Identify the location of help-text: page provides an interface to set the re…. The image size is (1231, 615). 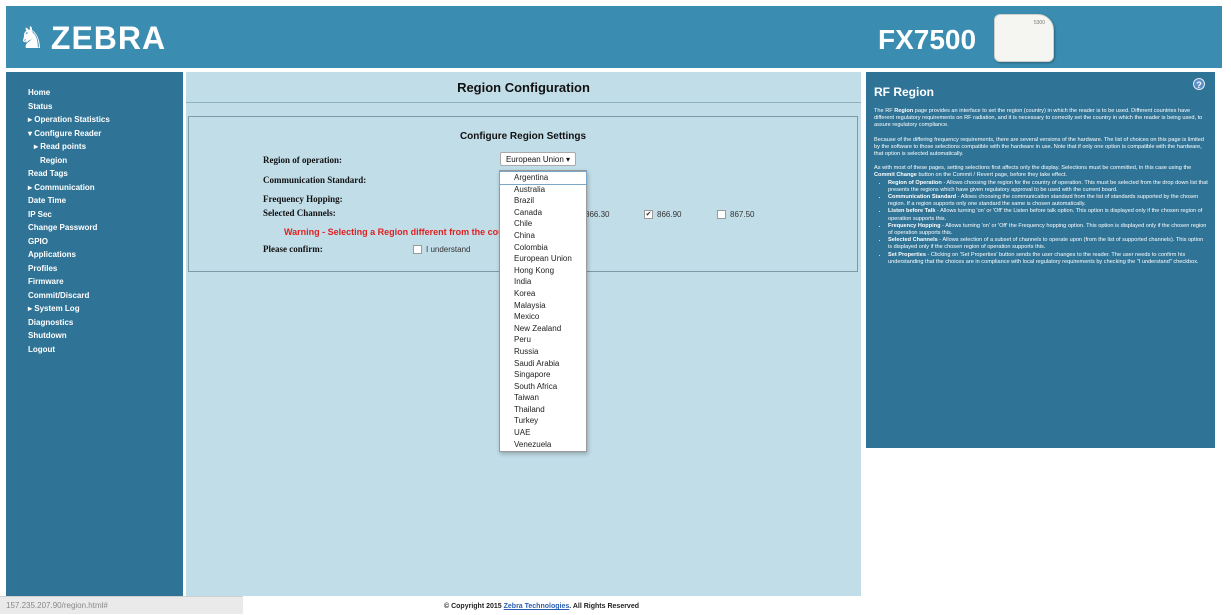
(1038, 118).